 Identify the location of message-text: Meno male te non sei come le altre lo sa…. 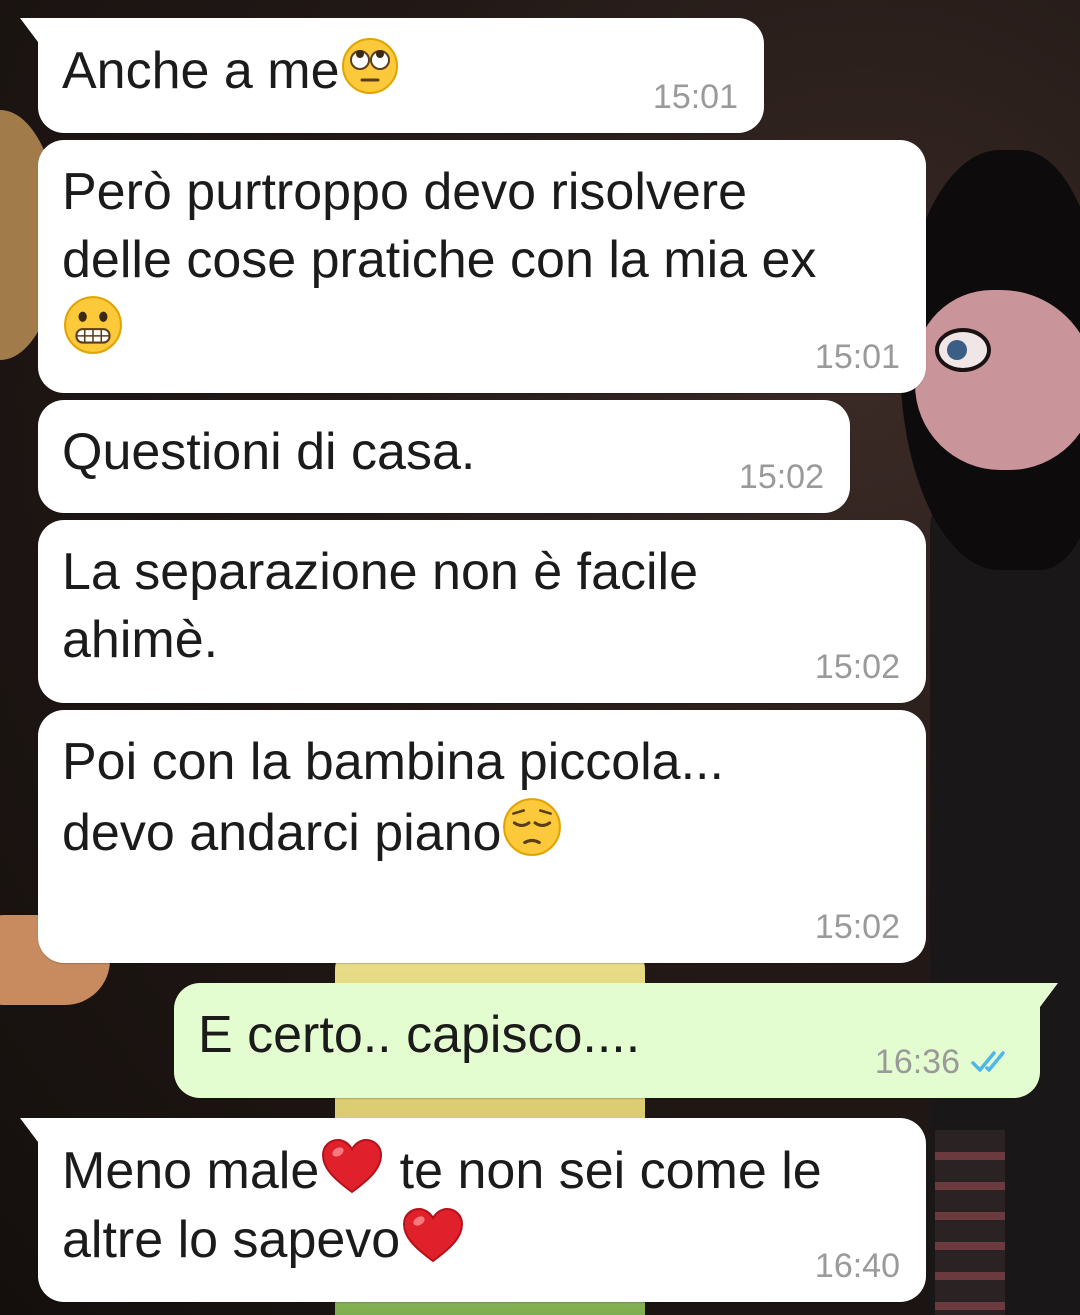
(481, 1205).